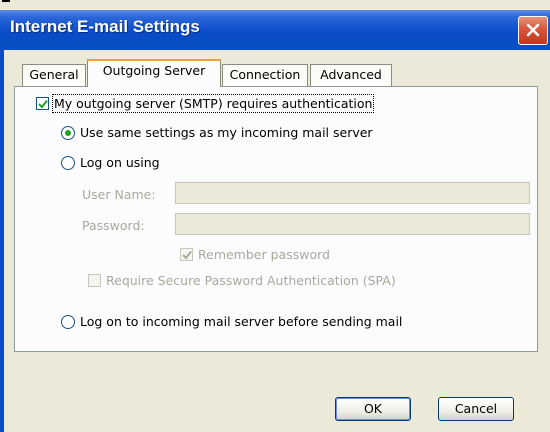  I want to click on cancel-button: Cancel, so click(476, 409).